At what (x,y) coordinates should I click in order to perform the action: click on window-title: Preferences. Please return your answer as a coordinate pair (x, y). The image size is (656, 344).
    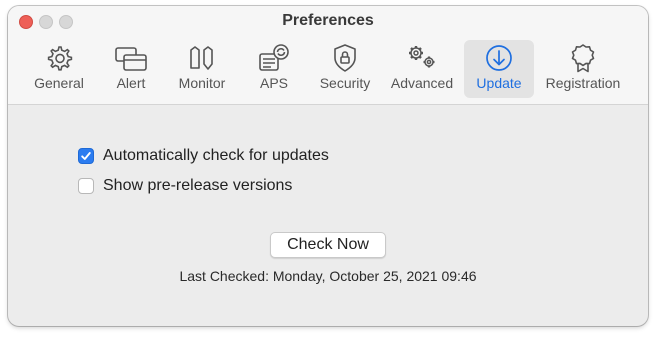
    Looking at the image, I should click on (328, 20).